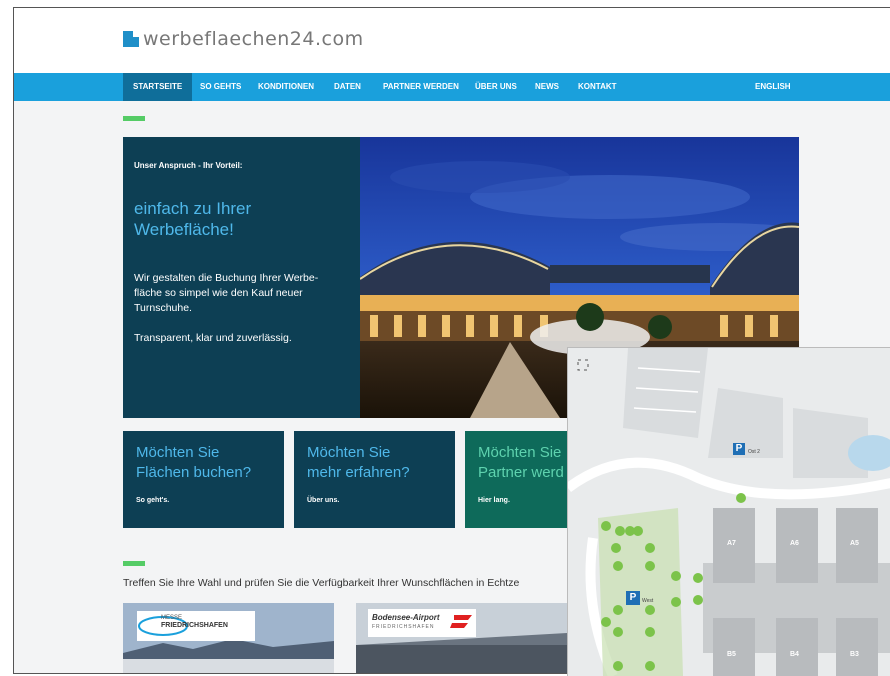 The image size is (890, 676). I want to click on venue-card-airport: Bodensee-Airport FRIEDRICHSHAFEN, so click(461, 638).